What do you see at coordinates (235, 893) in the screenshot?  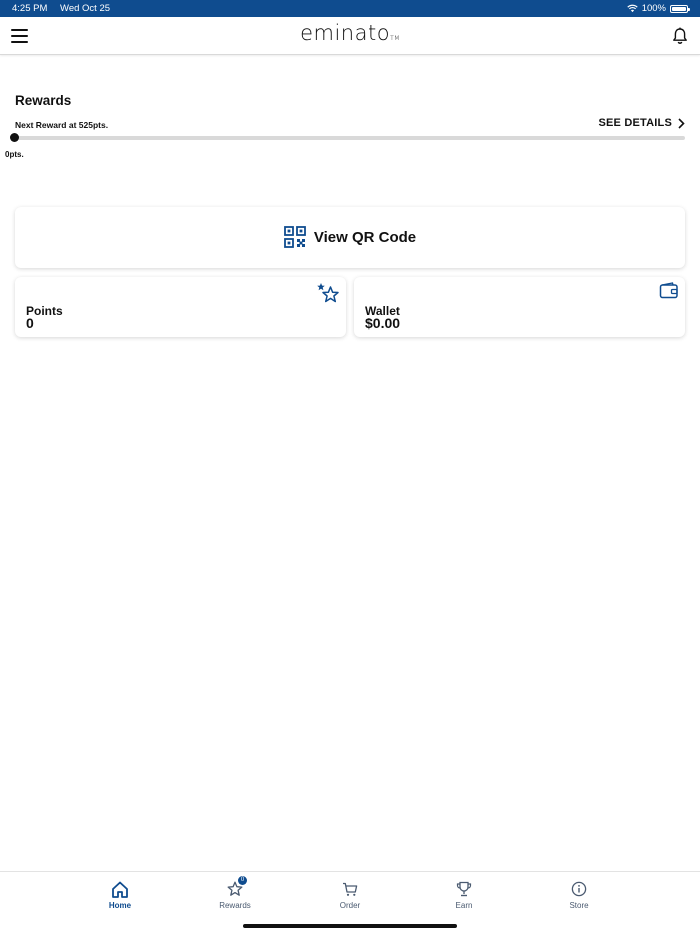 I see `tab-rewards: 0 Rewards` at bounding box center [235, 893].